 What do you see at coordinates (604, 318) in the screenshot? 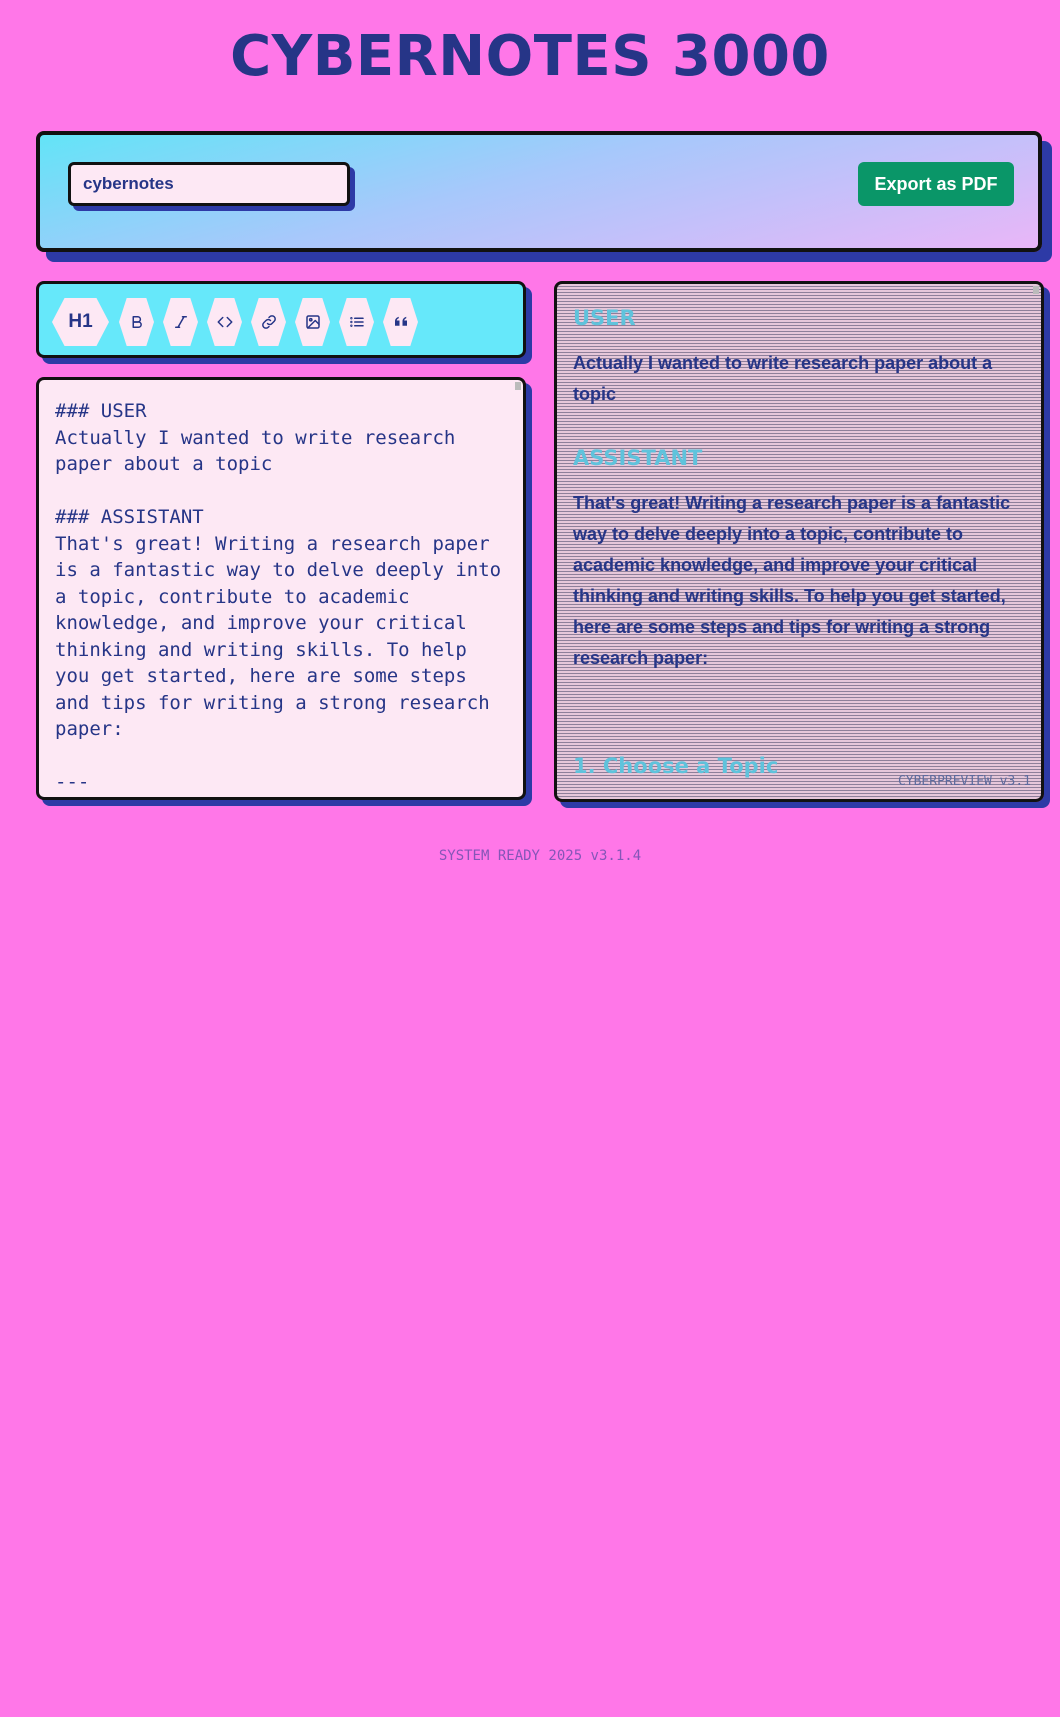
I see `preview-heading-user: USER` at bounding box center [604, 318].